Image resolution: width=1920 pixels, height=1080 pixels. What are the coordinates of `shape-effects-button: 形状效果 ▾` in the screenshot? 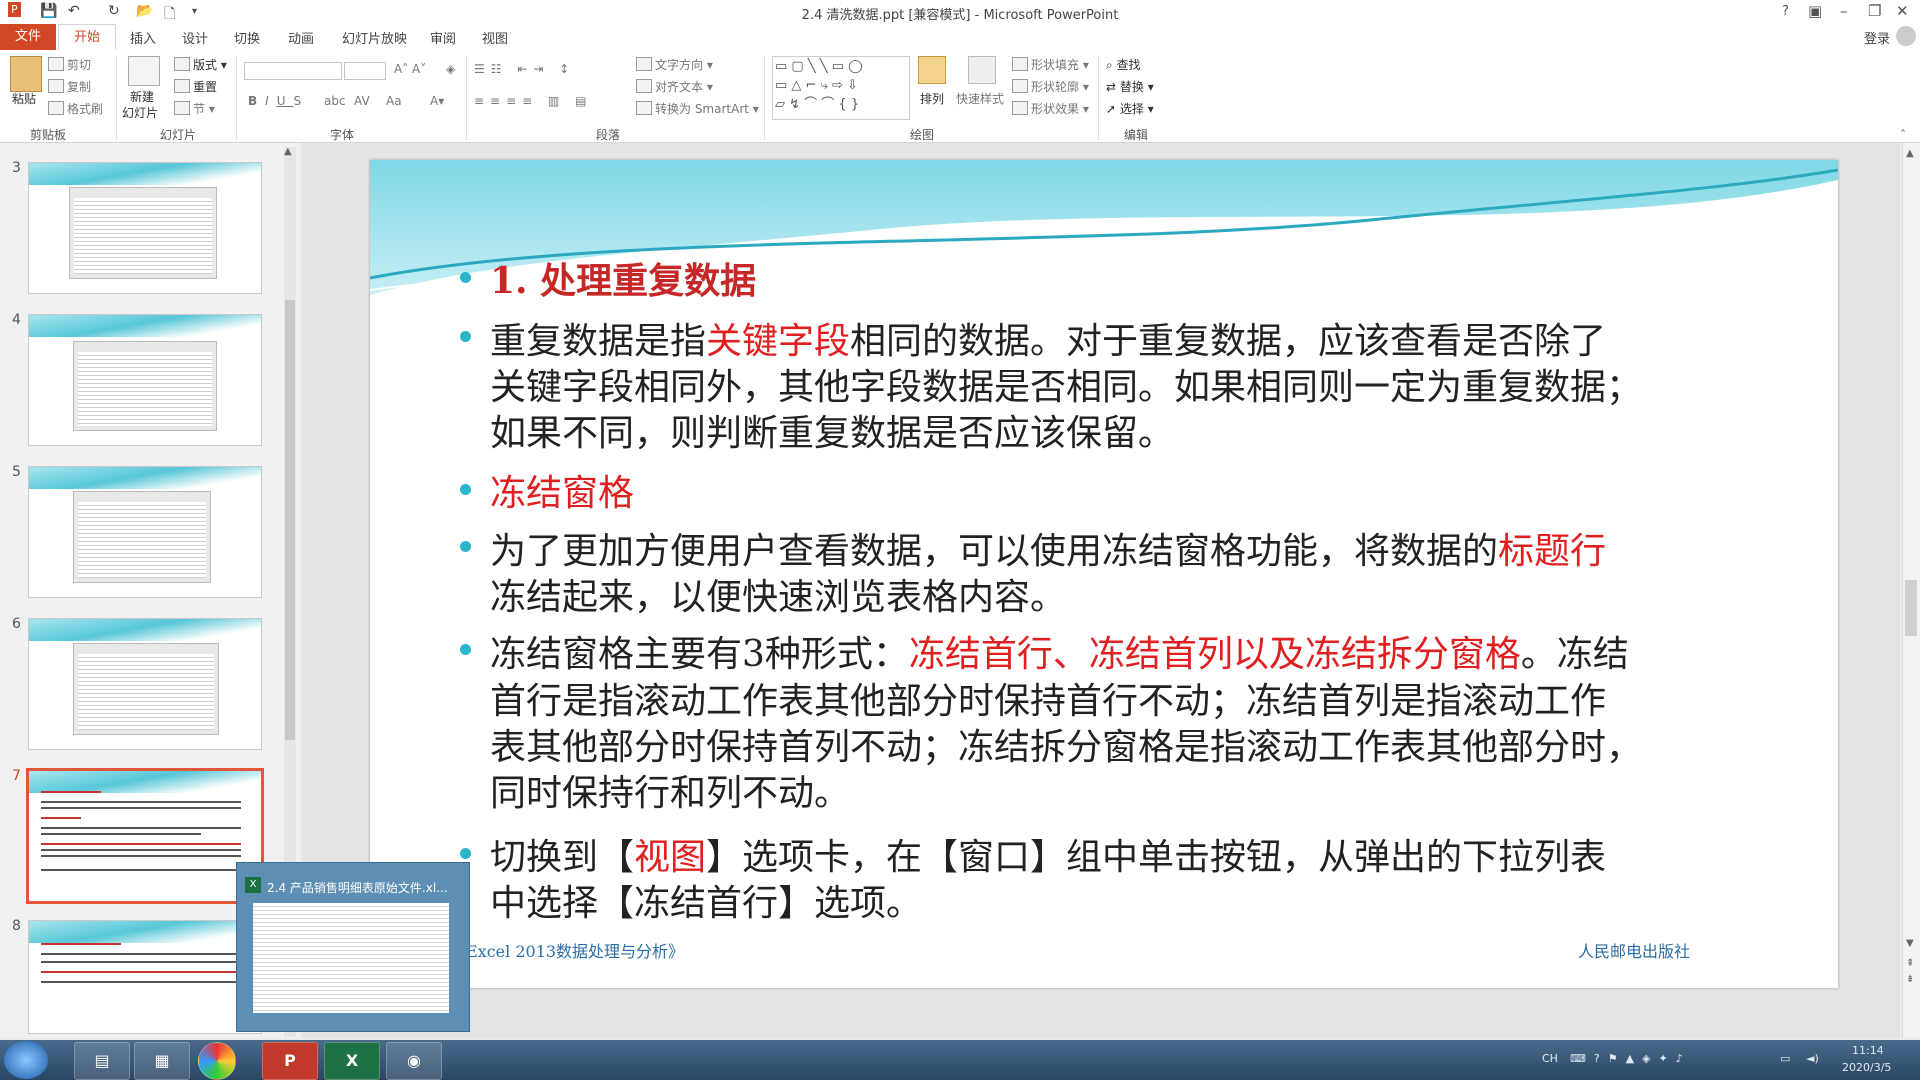 It's located at (1050, 108).